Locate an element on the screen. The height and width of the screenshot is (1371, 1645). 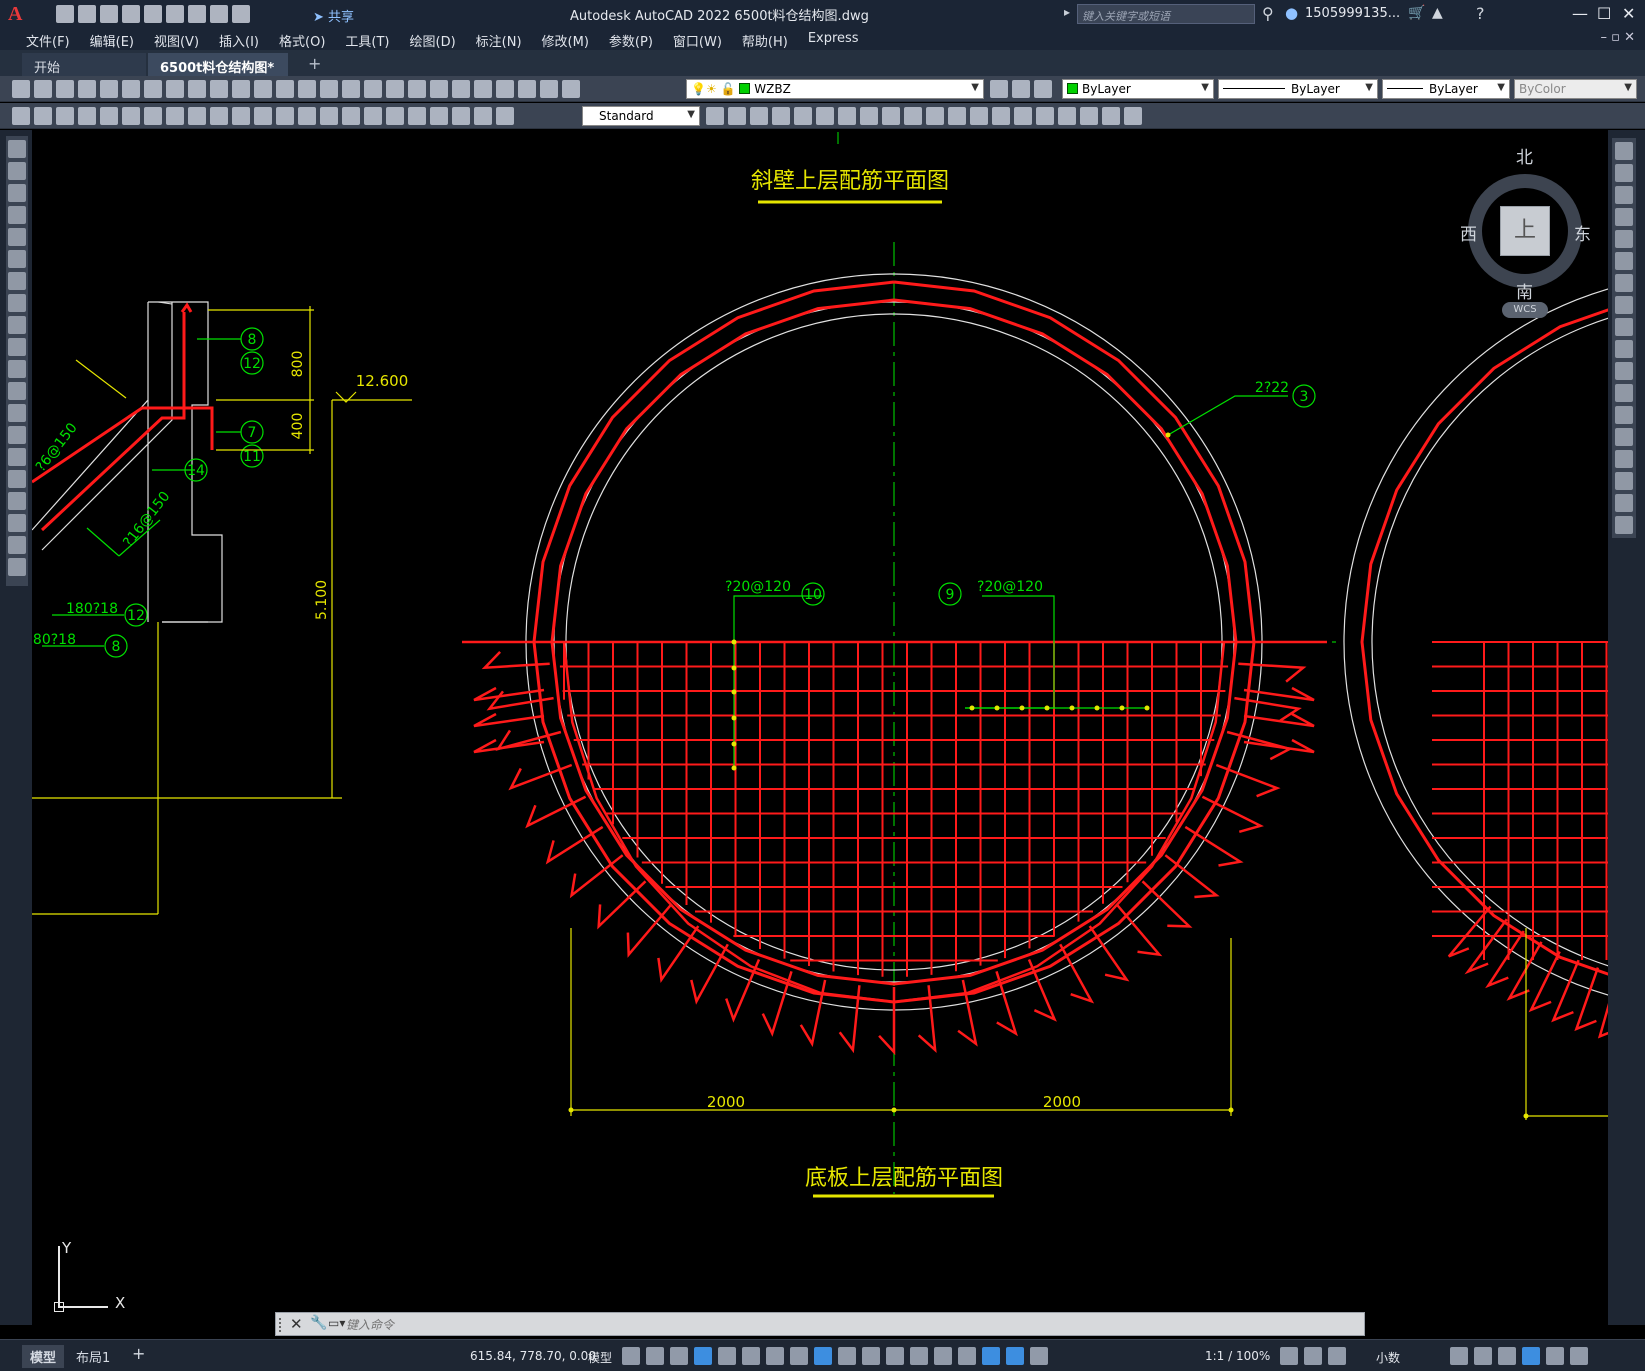
zoom-previous-icon is located at coordinates (395, 89).